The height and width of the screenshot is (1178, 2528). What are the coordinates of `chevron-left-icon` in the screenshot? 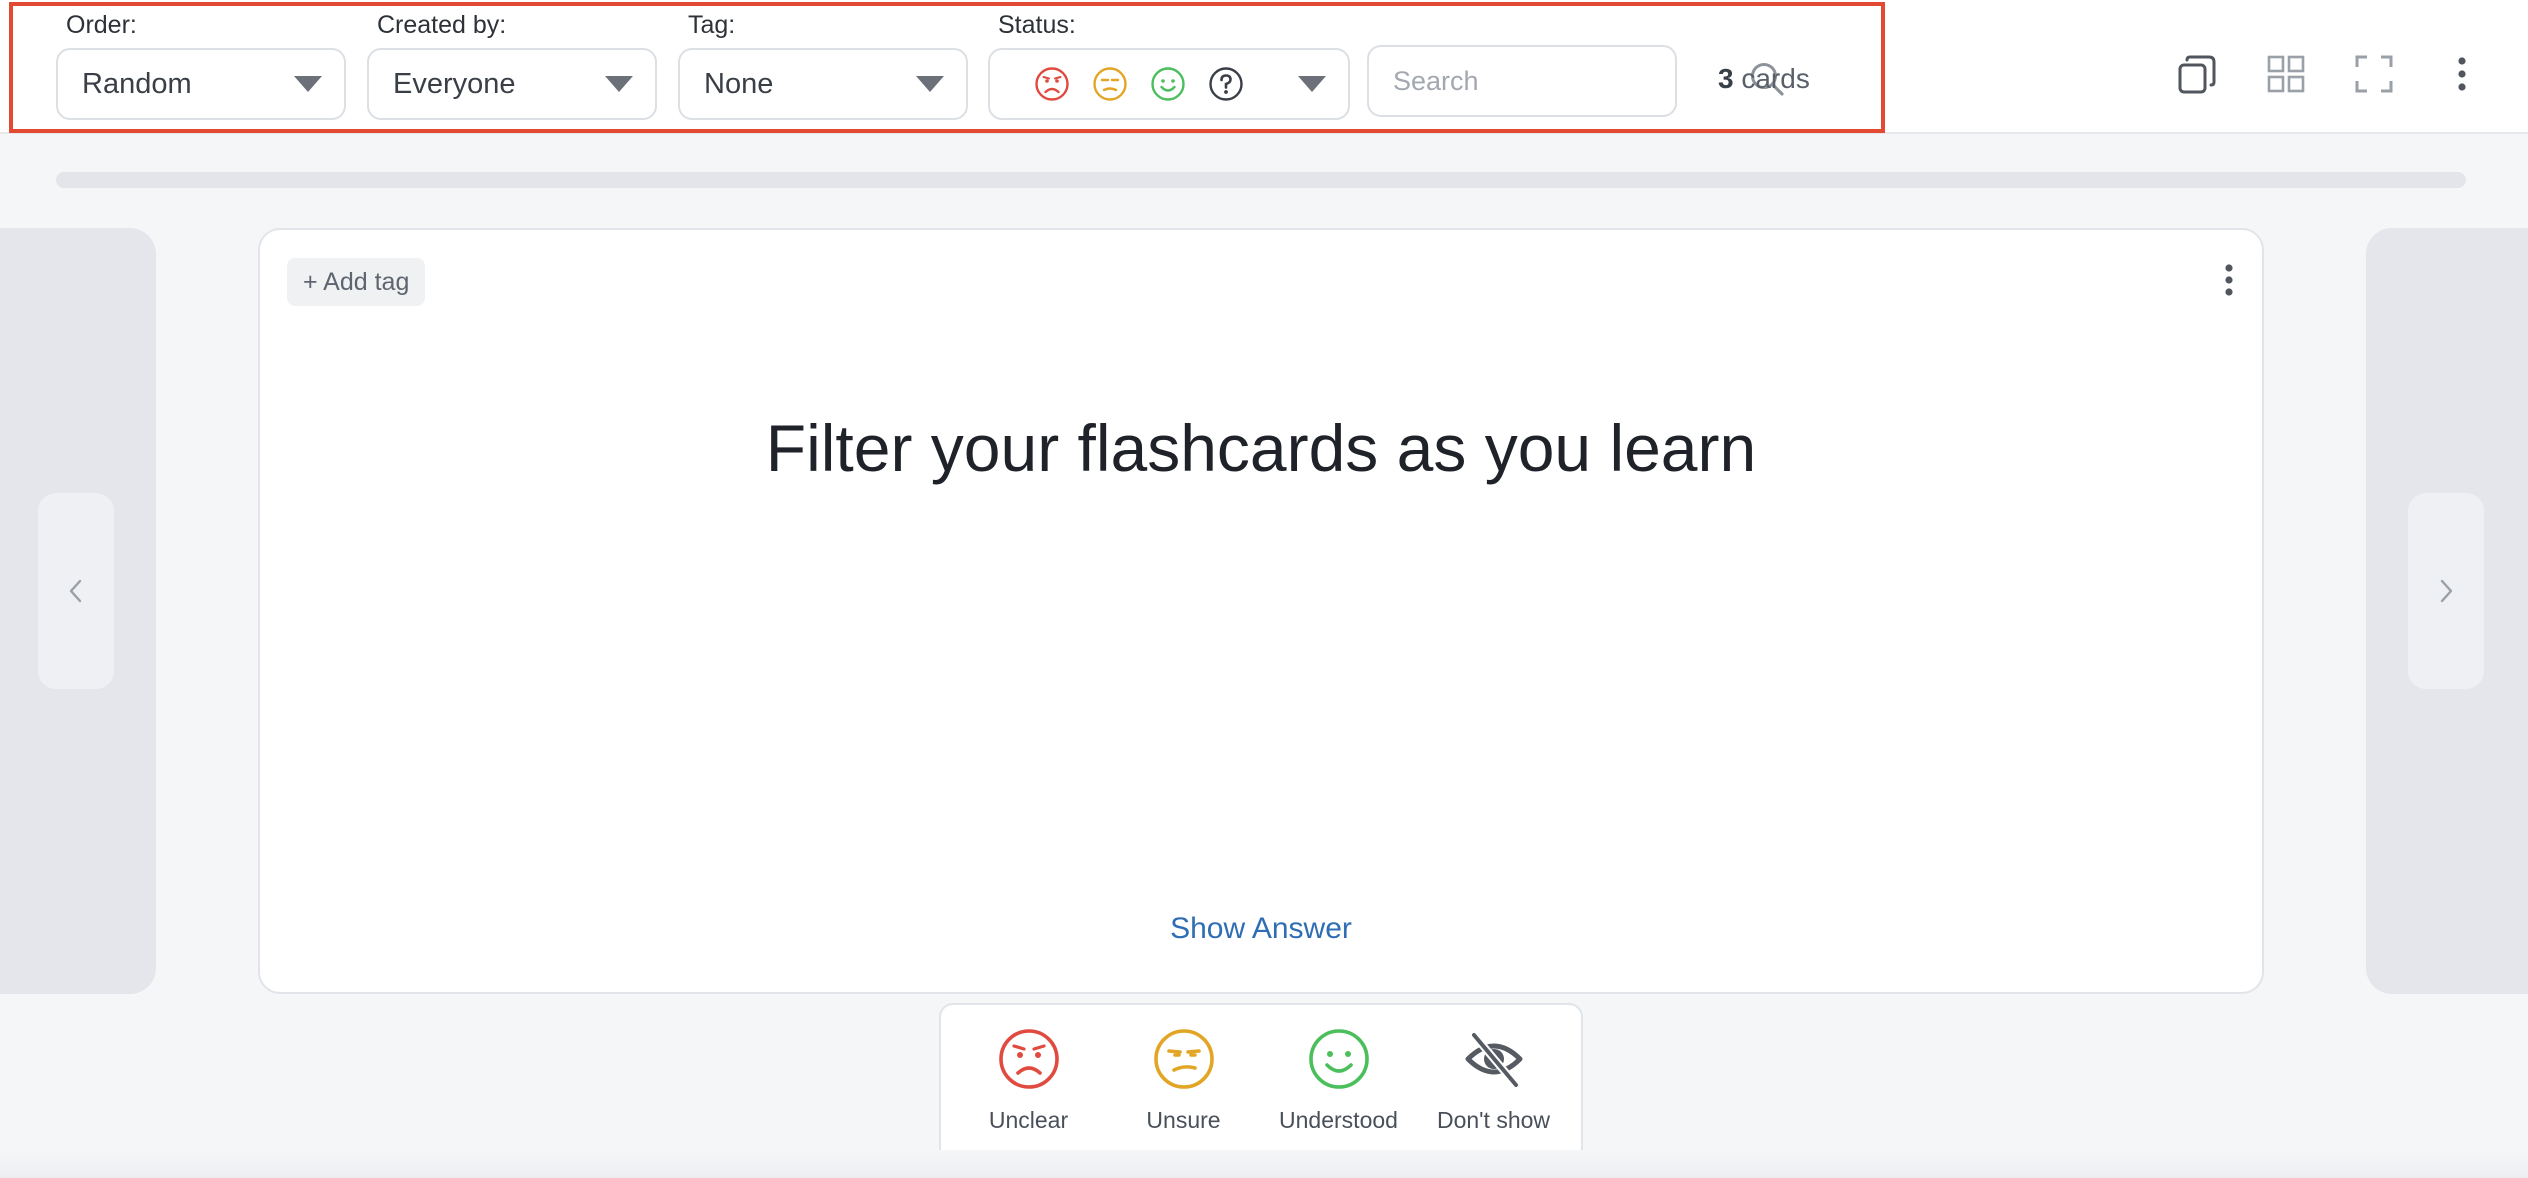 It's located at (75, 591).